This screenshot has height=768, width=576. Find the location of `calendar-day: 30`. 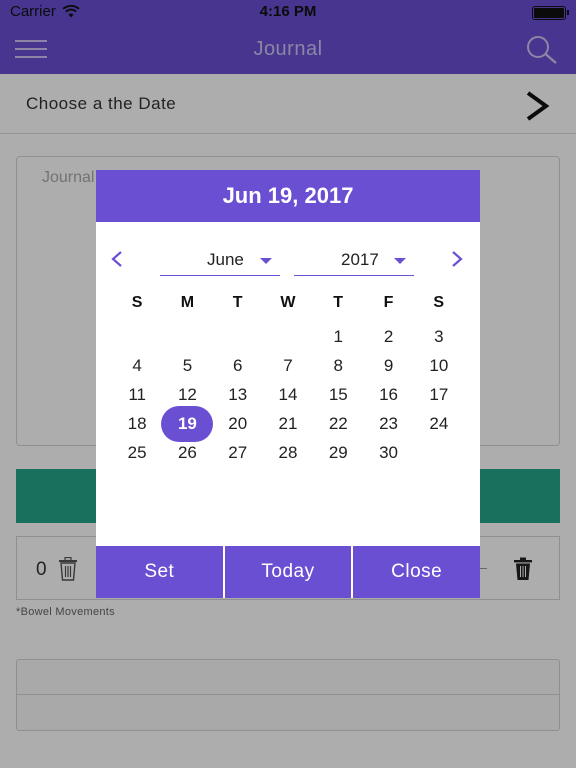

calendar-day: 30 is located at coordinates (388, 452).